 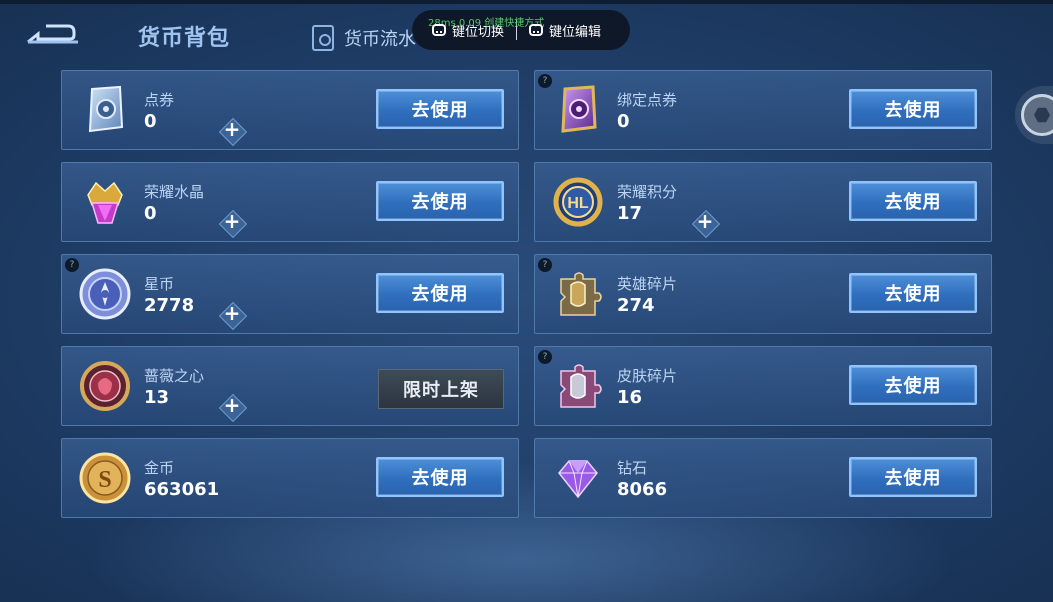 What do you see at coordinates (763, 294) in the screenshot?
I see `currency-card-hero-shard: ? 英雄碎片 274 去使用` at bounding box center [763, 294].